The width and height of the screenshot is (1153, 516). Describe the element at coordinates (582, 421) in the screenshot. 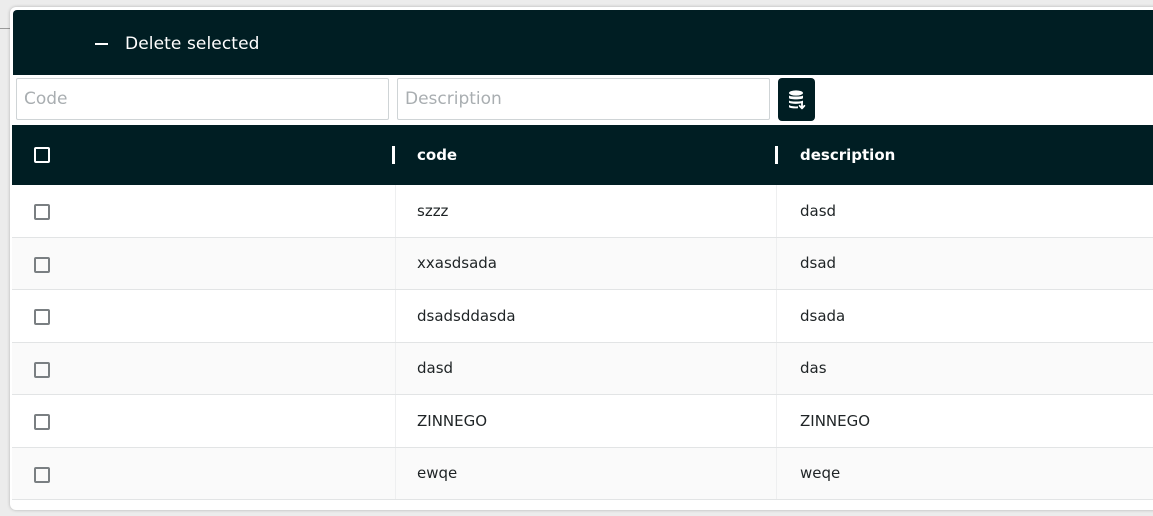

I see `table-row: ZINNEGO ZINNEGO` at that location.